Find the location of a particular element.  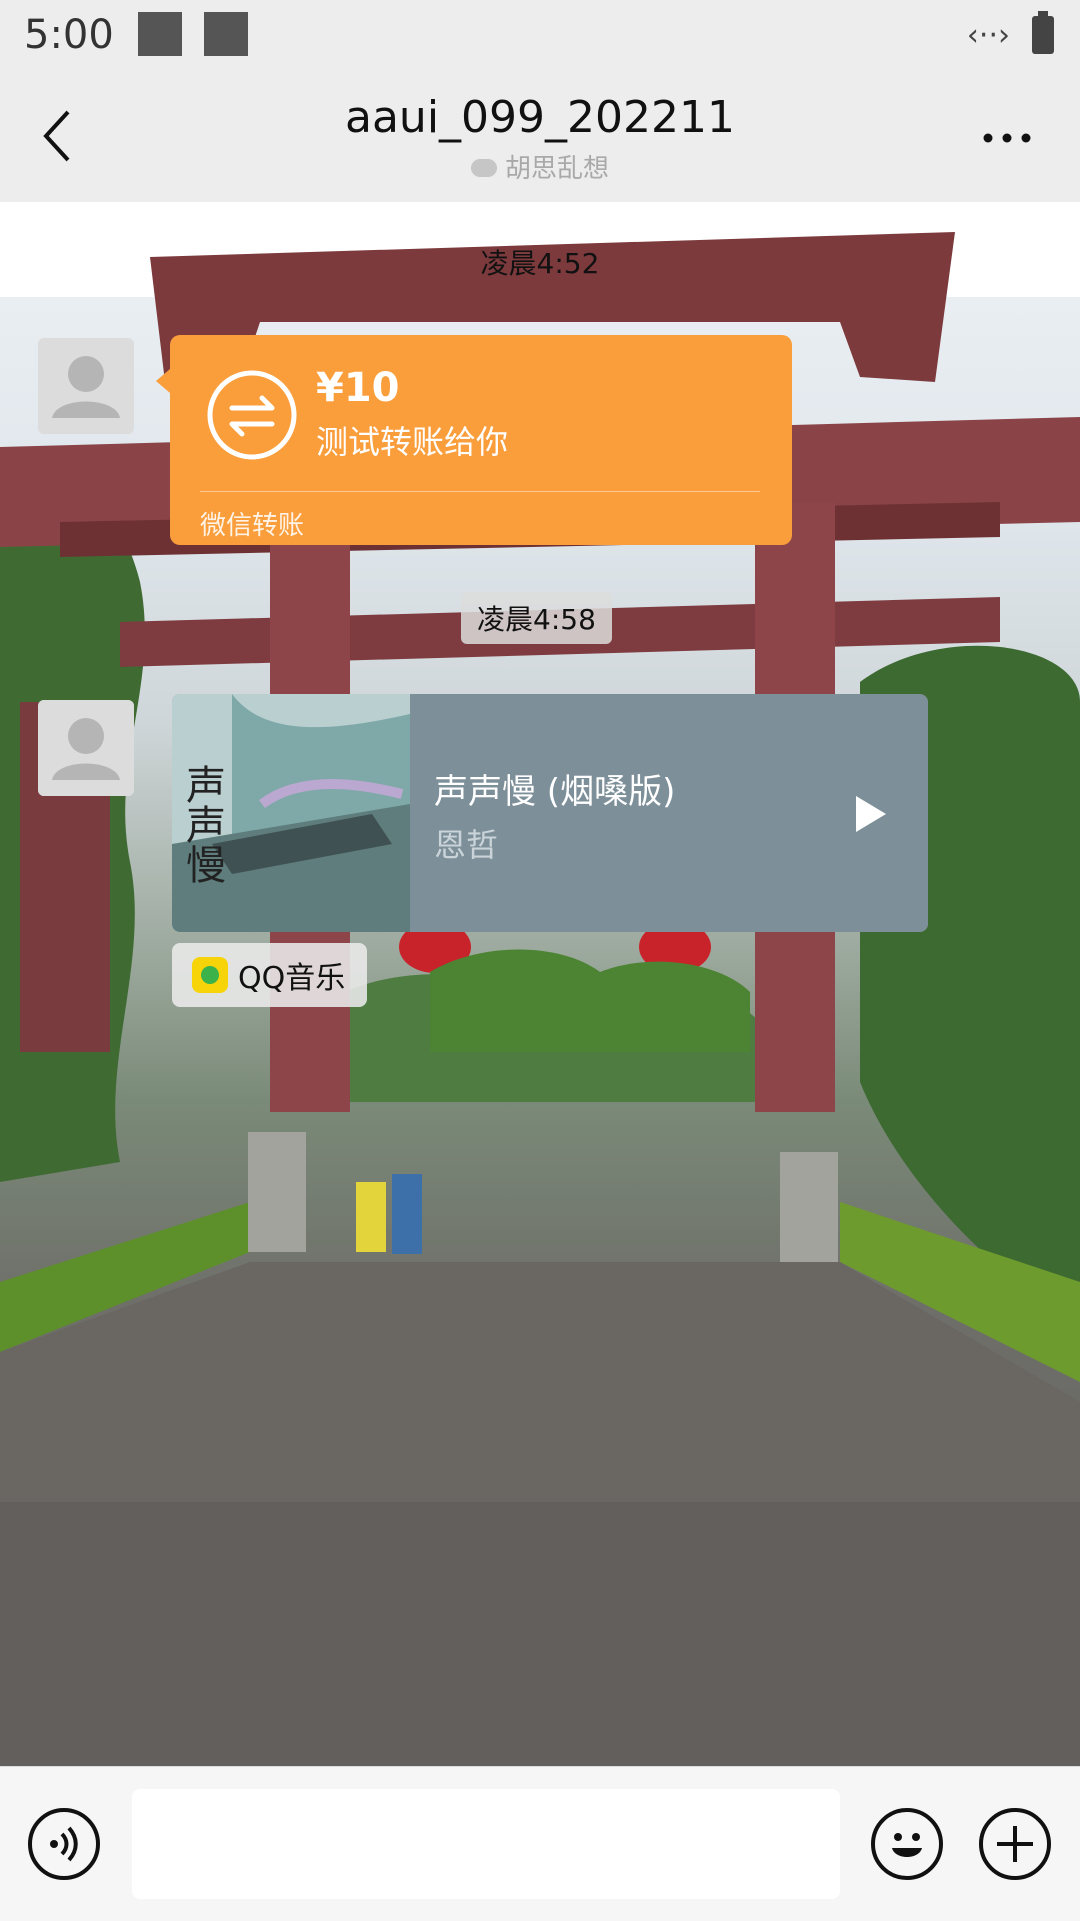

battery-icon is located at coordinates (1043, 32).